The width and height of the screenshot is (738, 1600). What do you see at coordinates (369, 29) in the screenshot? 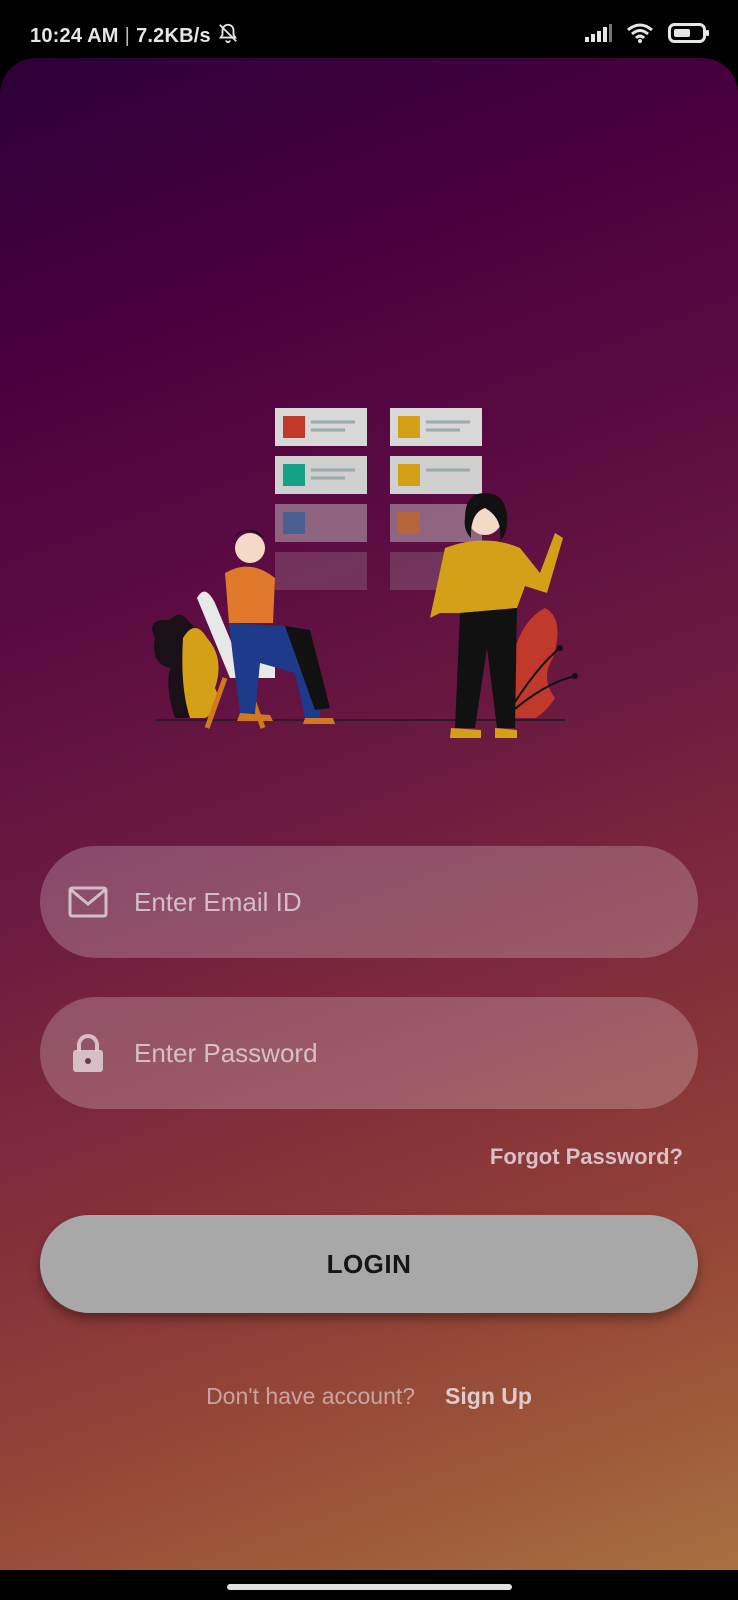
I see `status-bar: 10:24 AM | 7.2KB/s` at bounding box center [369, 29].